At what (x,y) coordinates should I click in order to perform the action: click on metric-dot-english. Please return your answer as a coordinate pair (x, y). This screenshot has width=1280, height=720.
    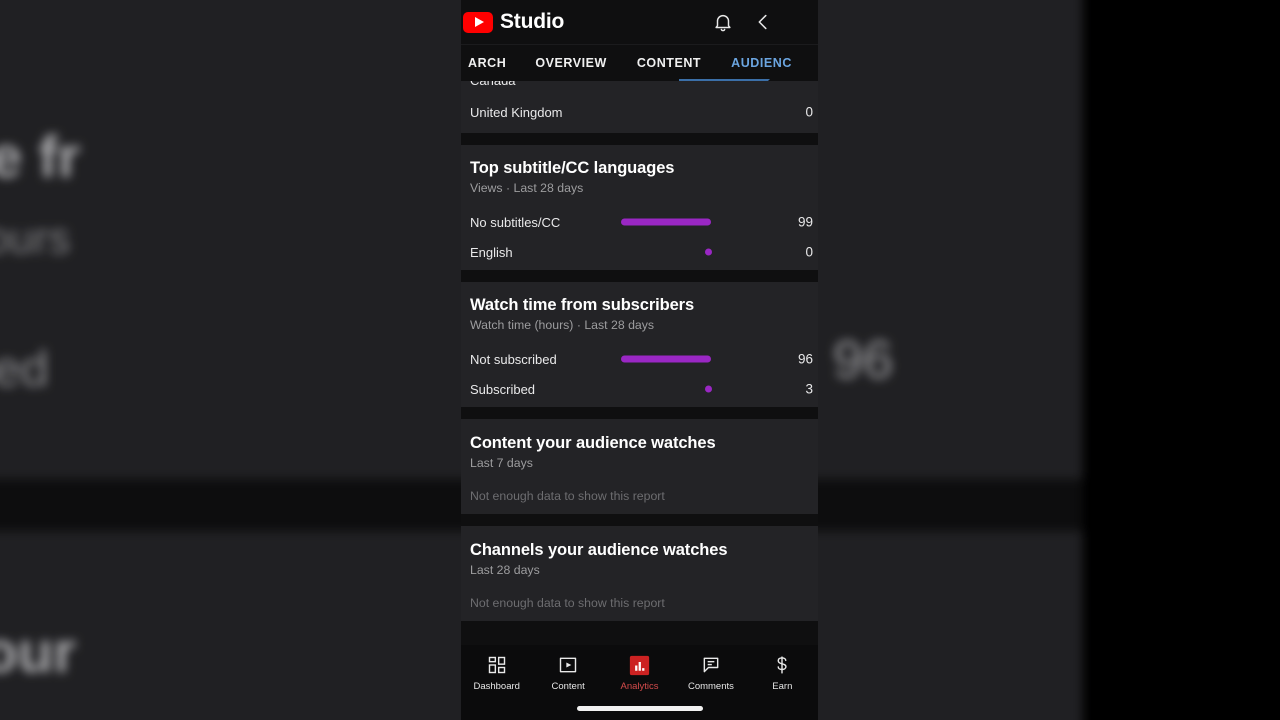
    Looking at the image, I should click on (708, 252).